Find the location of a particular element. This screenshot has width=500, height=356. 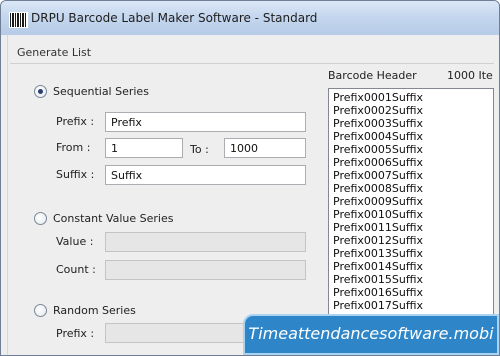

list-item: Prefix0005Suffix is located at coordinates (413, 149).